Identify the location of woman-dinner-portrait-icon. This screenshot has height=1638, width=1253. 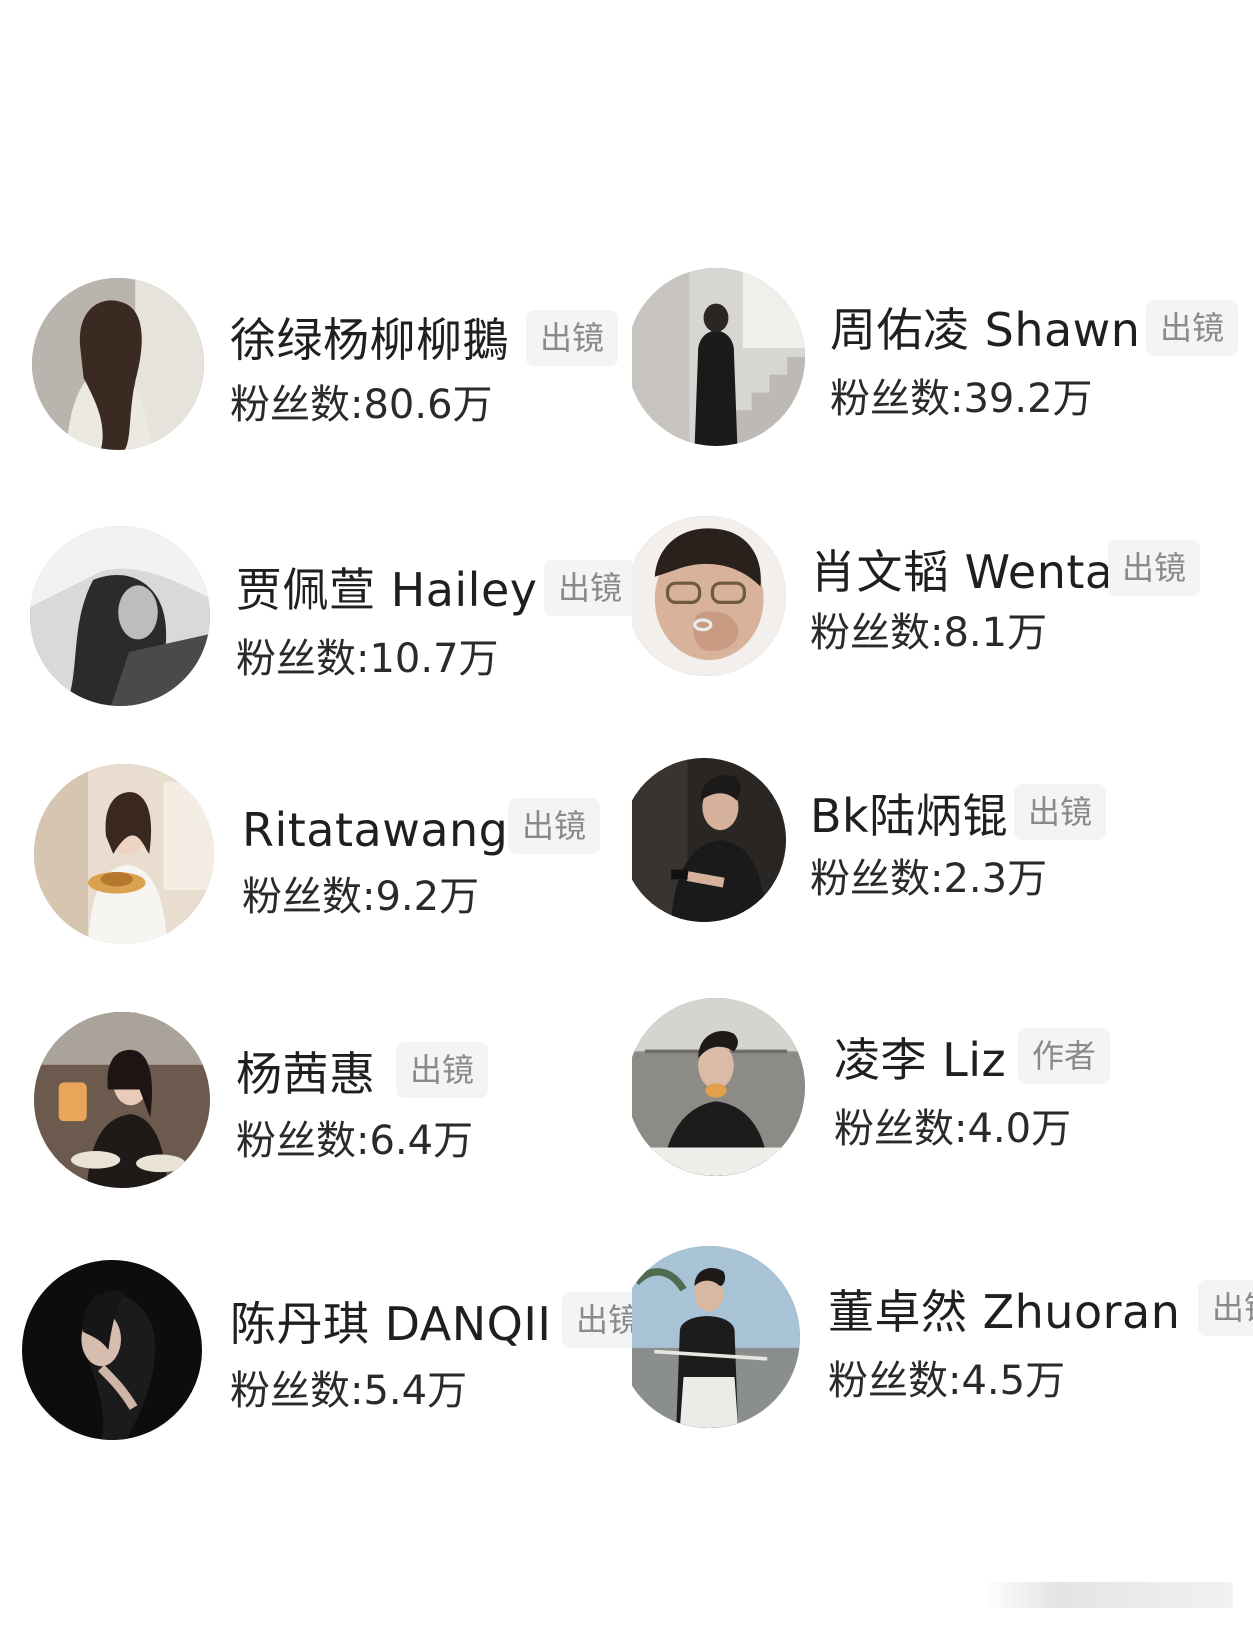
(122, 1100).